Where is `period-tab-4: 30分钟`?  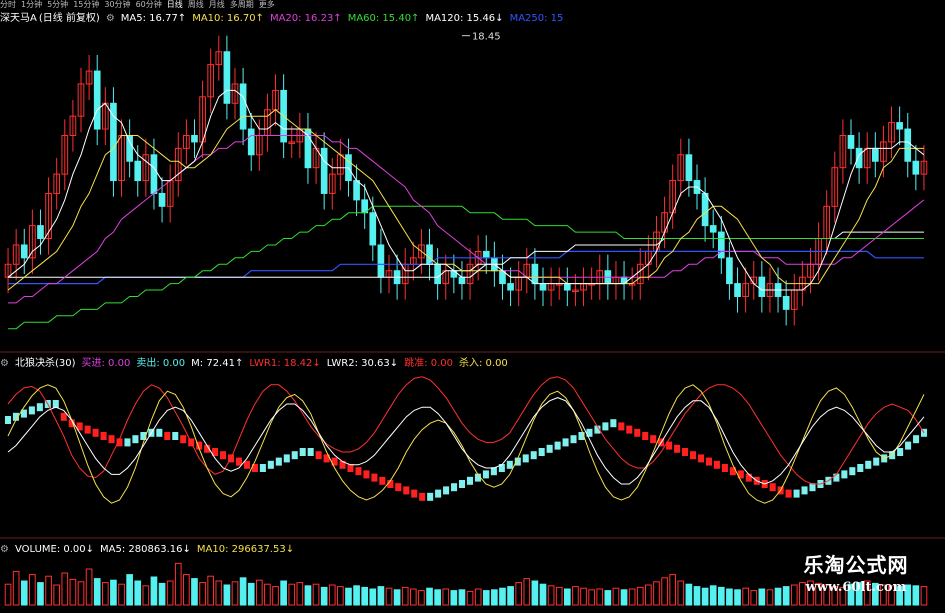
period-tab-4: 30分钟 is located at coordinates (117, 5).